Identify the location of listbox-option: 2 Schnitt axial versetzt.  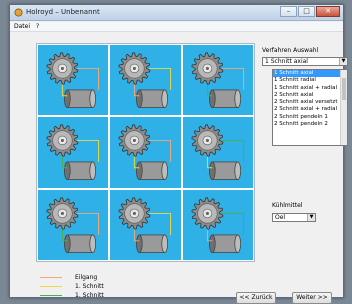
(310, 102).